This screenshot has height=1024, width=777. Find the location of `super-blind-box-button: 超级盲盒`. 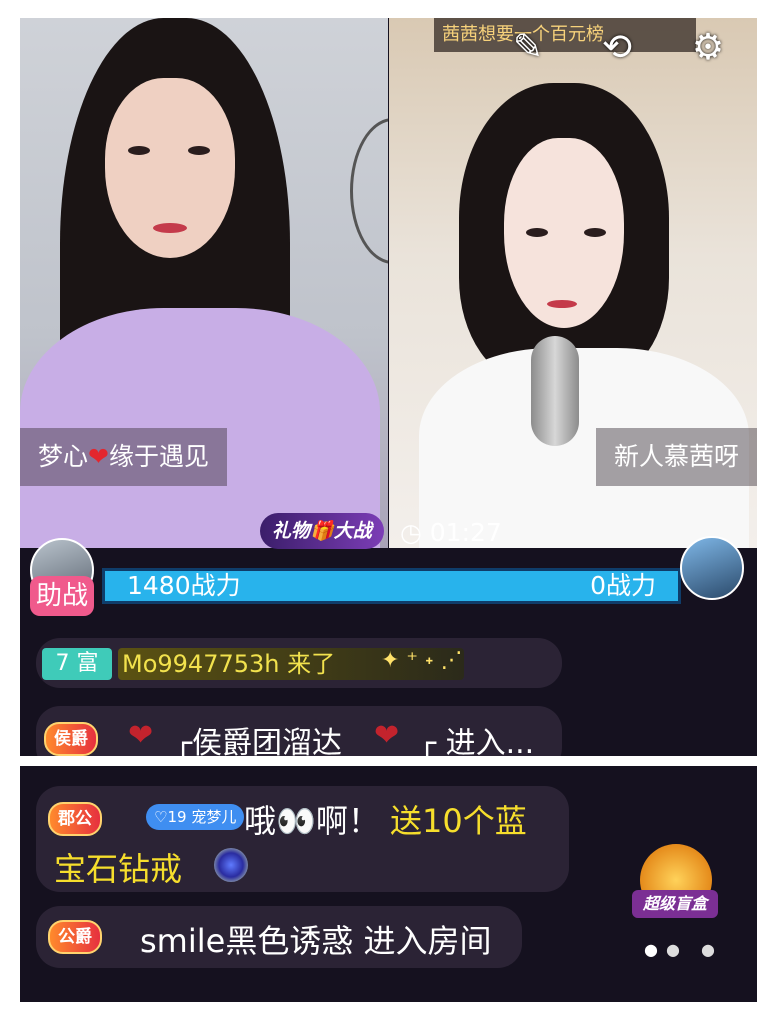

super-blind-box-button: 超级盲盒 is located at coordinates (675, 881).